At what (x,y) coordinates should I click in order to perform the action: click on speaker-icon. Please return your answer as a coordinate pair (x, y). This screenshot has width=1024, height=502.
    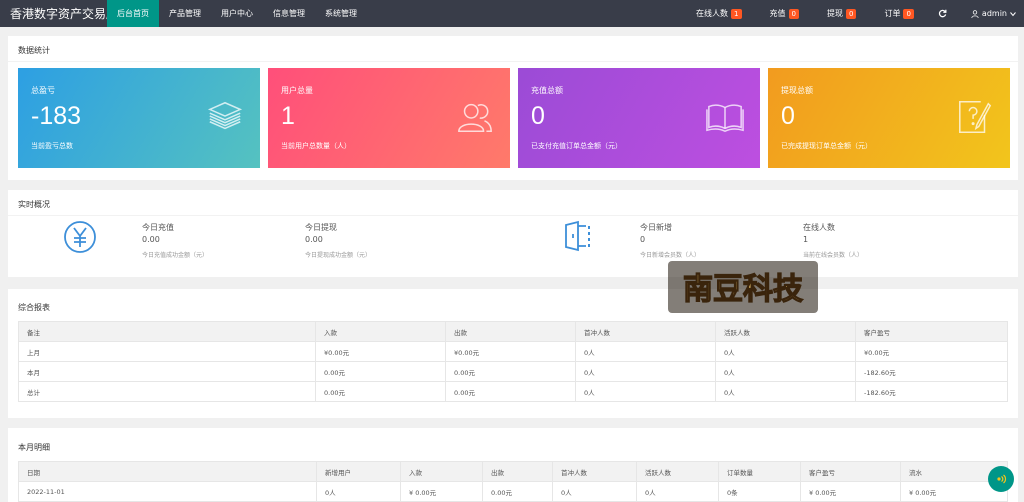
    Looking at the image, I should click on (1002, 479).